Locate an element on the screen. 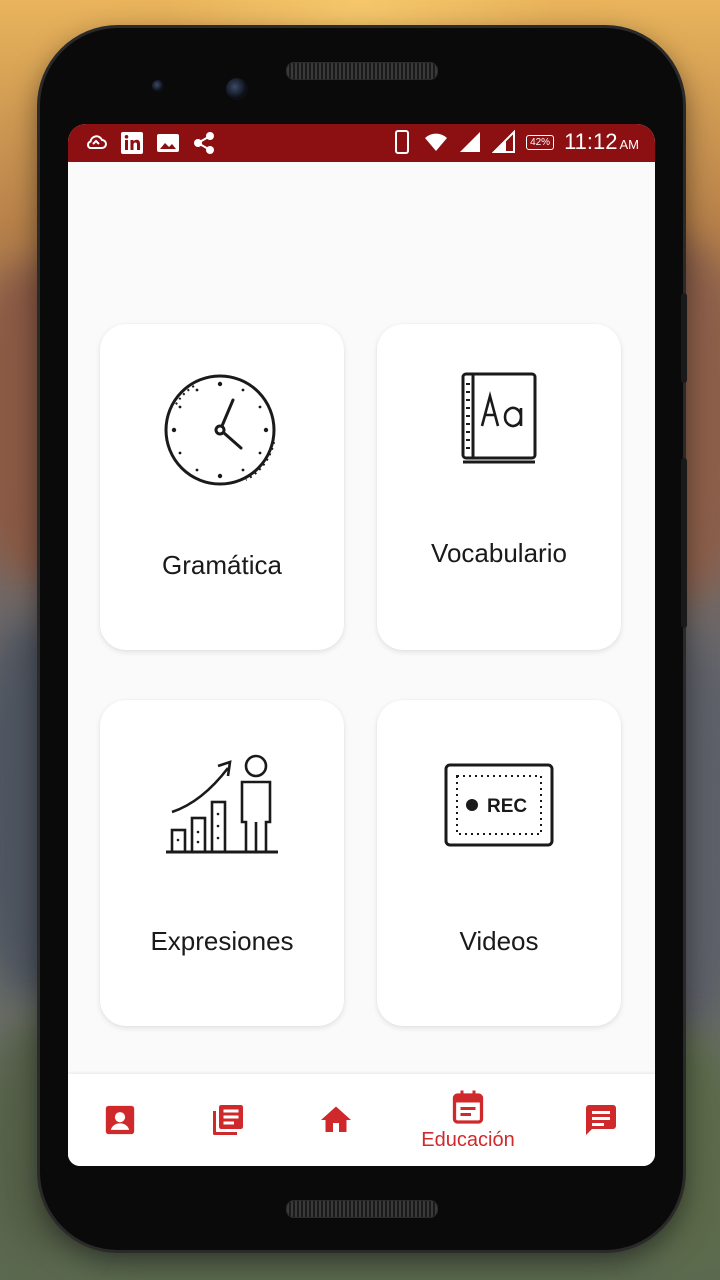  library-icon is located at coordinates (228, 1120).